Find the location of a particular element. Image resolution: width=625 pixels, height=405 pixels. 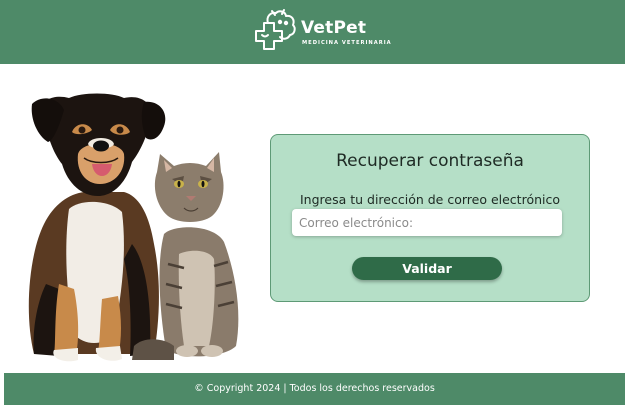

brand-name: VetPet is located at coordinates (334, 28).